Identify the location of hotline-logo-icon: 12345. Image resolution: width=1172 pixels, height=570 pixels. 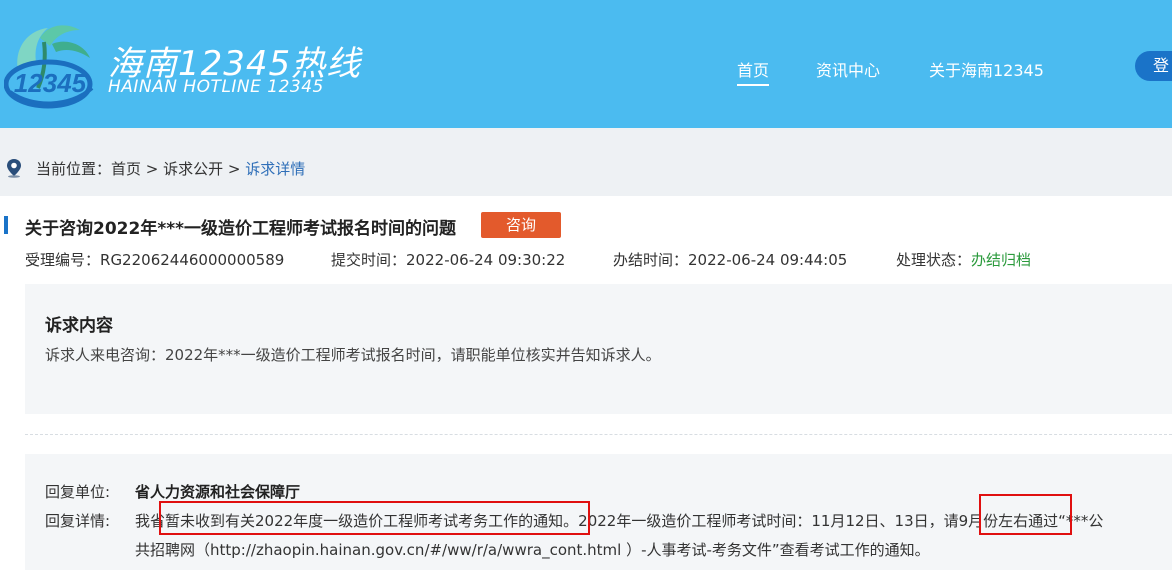
(50, 64).